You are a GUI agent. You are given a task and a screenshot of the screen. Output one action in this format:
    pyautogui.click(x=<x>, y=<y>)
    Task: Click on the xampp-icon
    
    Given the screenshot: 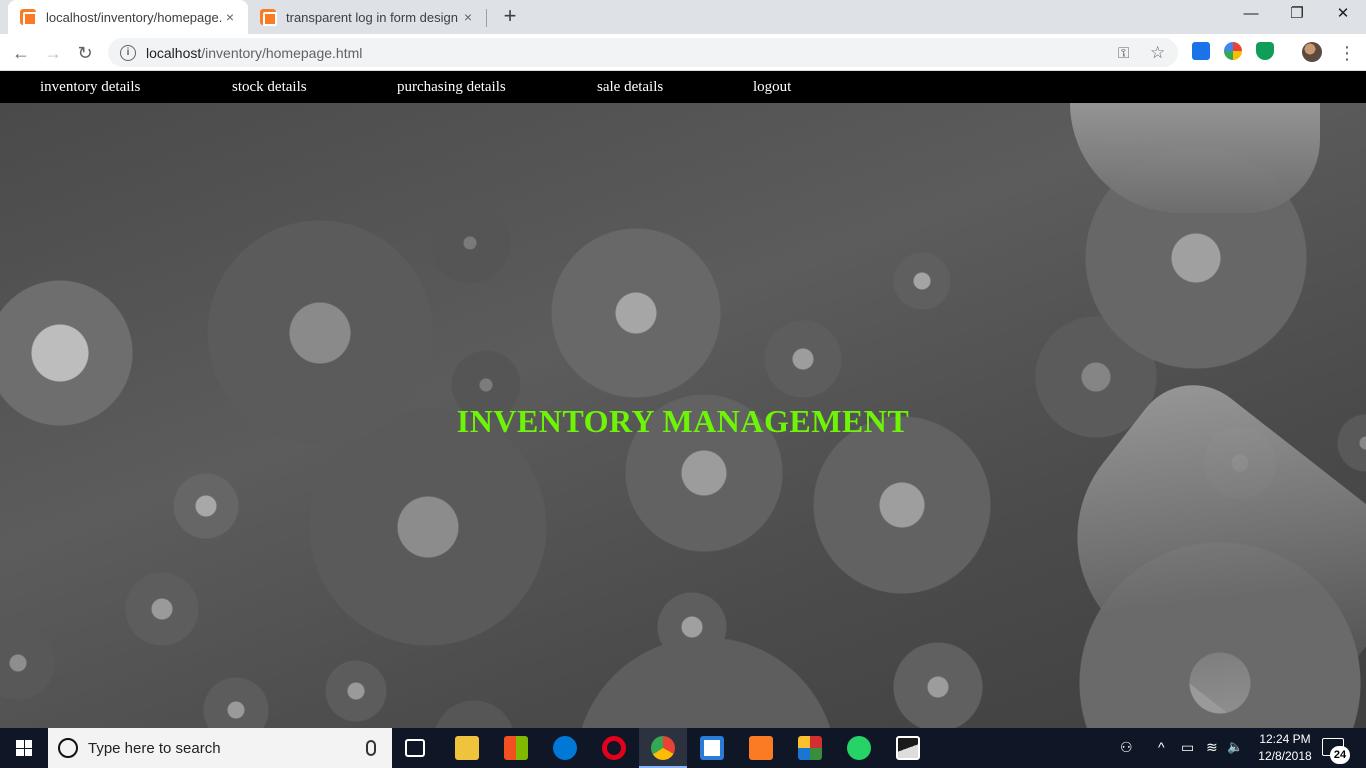 What is the action you would take?
    pyautogui.click(x=761, y=748)
    